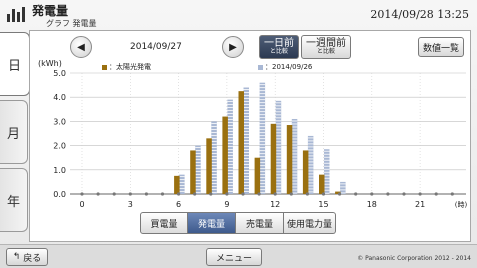 The width and height of the screenshot is (477, 268). I want to click on legend-primary: ：太陽光発電, so click(126, 67).